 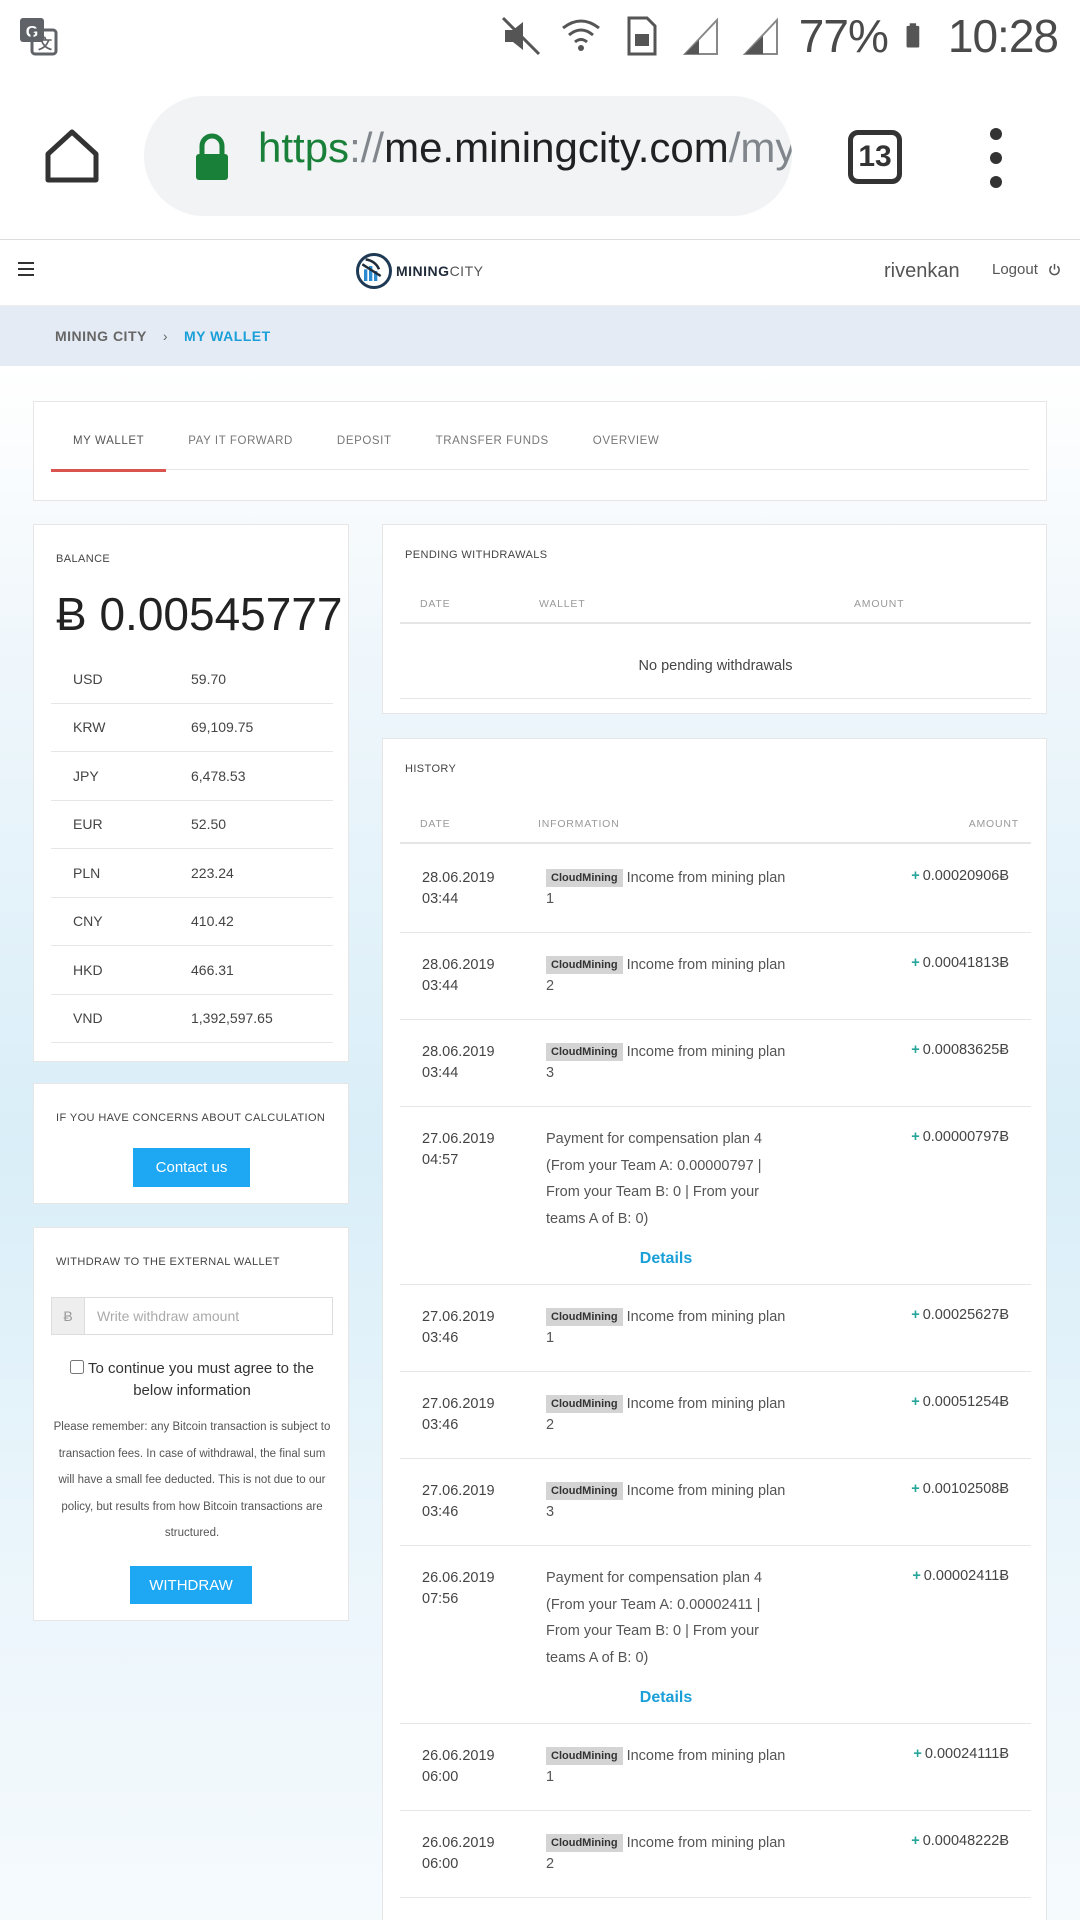 What do you see at coordinates (960, 1576) in the screenshot?
I see `history-amount: +0.00002411Ƀ` at bounding box center [960, 1576].